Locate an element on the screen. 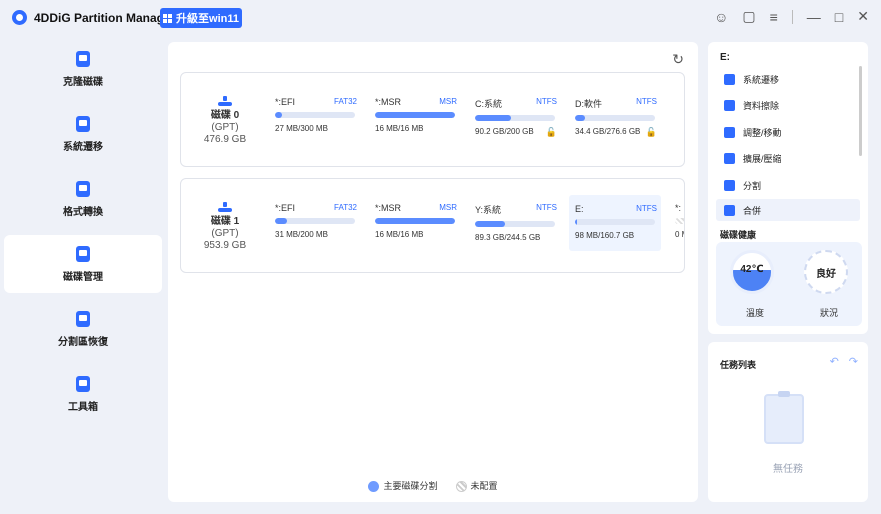 The image size is (881, 514). disk-name: 磁碟 1 is located at coordinates (225, 221).